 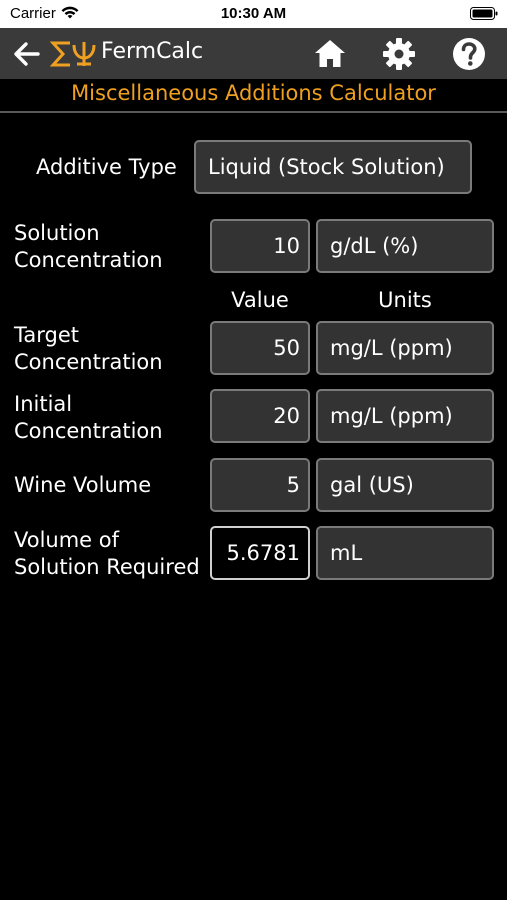 What do you see at coordinates (106, 167) in the screenshot?
I see `additive-type-label: Additive Type` at bounding box center [106, 167].